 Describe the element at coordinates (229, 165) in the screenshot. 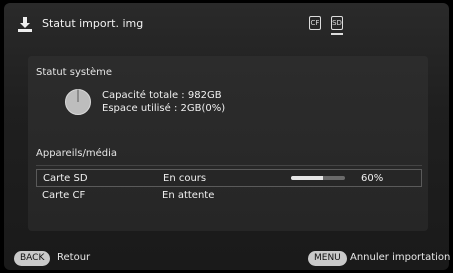

I see `devices-divider` at that location.